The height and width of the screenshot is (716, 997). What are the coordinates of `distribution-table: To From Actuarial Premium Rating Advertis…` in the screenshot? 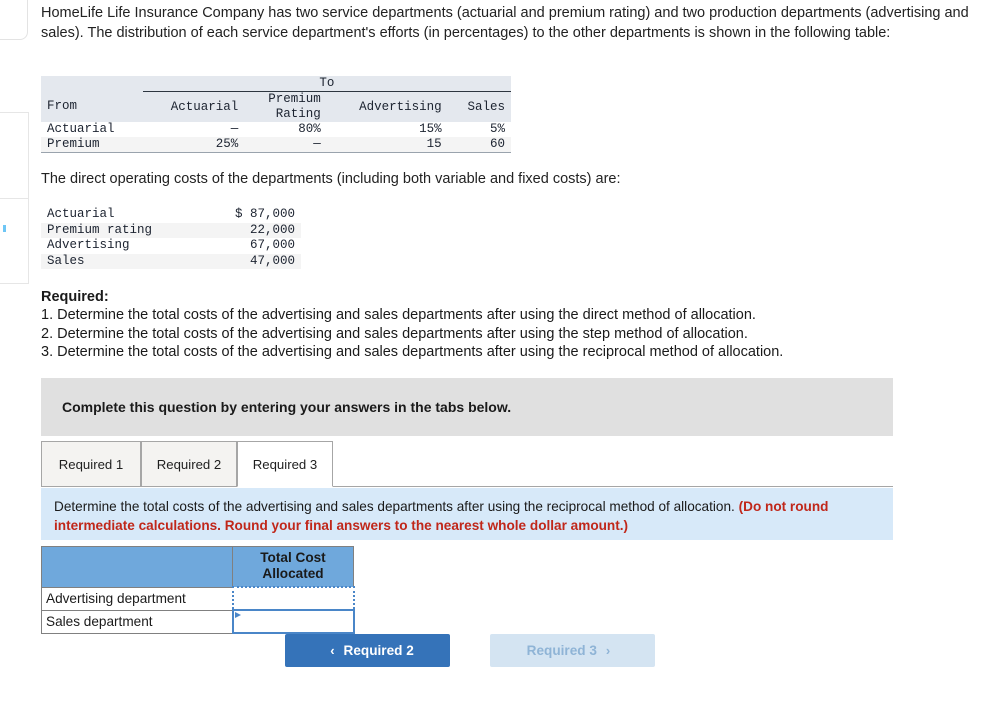 It's located at (276, 114).